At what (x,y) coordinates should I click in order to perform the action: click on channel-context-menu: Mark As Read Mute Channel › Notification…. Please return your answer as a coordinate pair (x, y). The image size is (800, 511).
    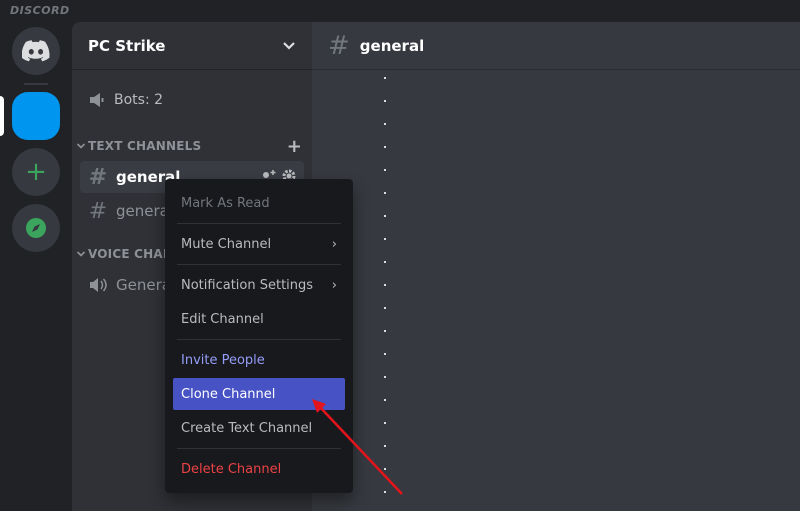
    Looking at the image, I should click on (259, 336).